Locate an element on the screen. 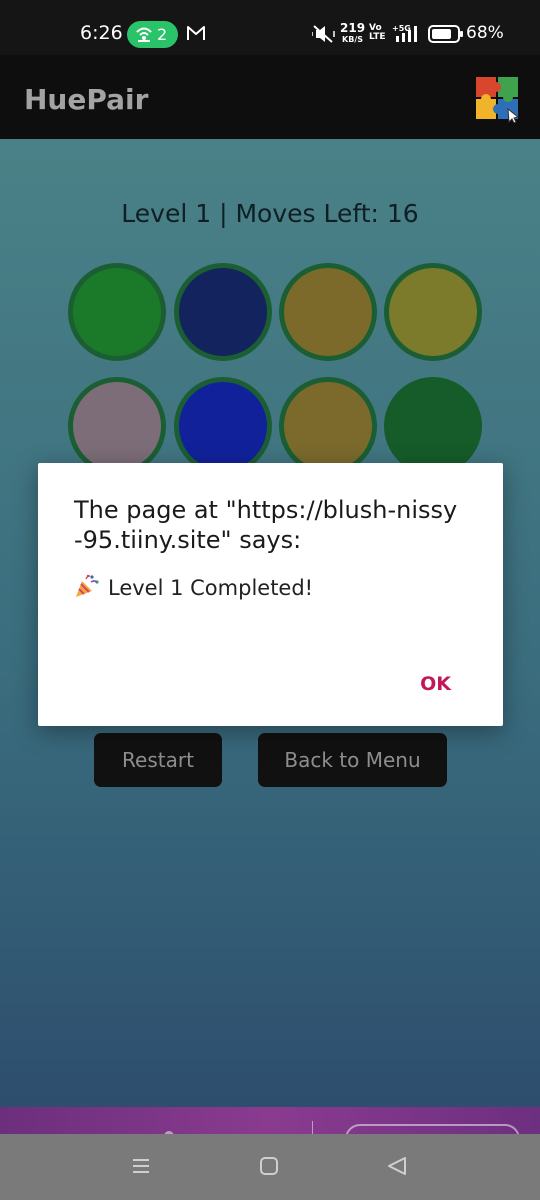 This screenshot has height=1200, width=540. status-time: 6:26 is located at coordinates (101, 33).